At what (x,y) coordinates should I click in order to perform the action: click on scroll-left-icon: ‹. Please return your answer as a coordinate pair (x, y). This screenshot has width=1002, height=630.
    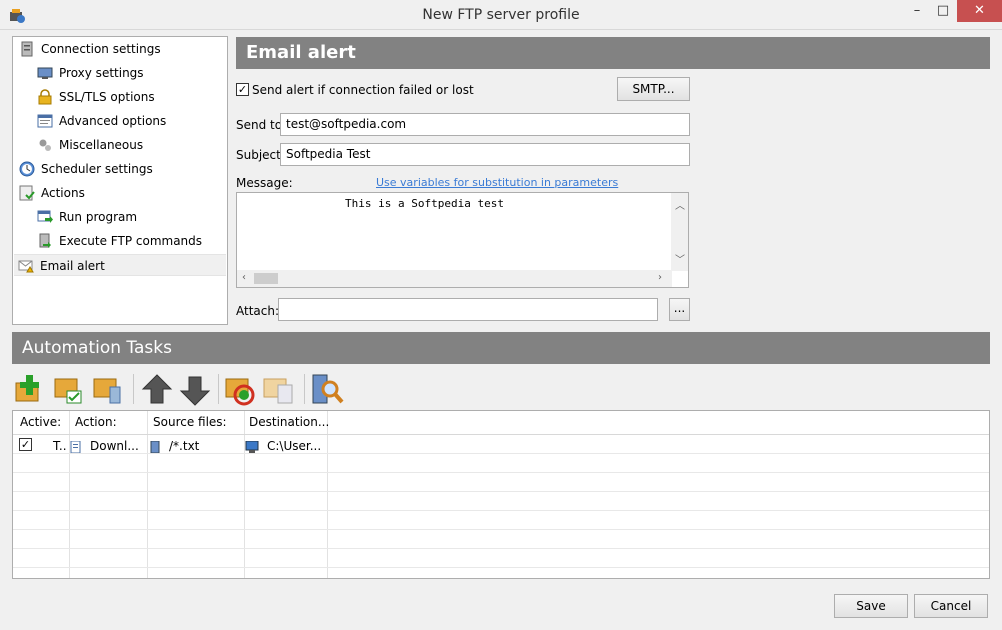
    Looking at the image, I should click on (244, 277).